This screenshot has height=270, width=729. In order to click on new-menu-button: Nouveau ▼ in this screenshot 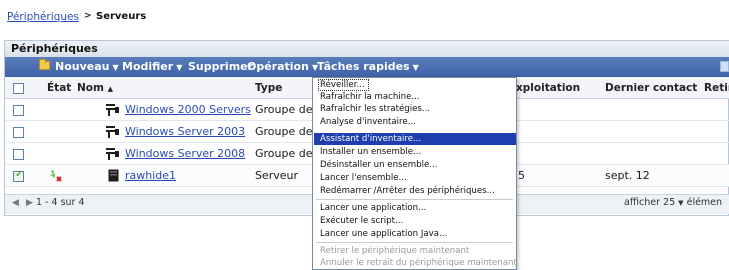, I will do `click(87, 67)`.